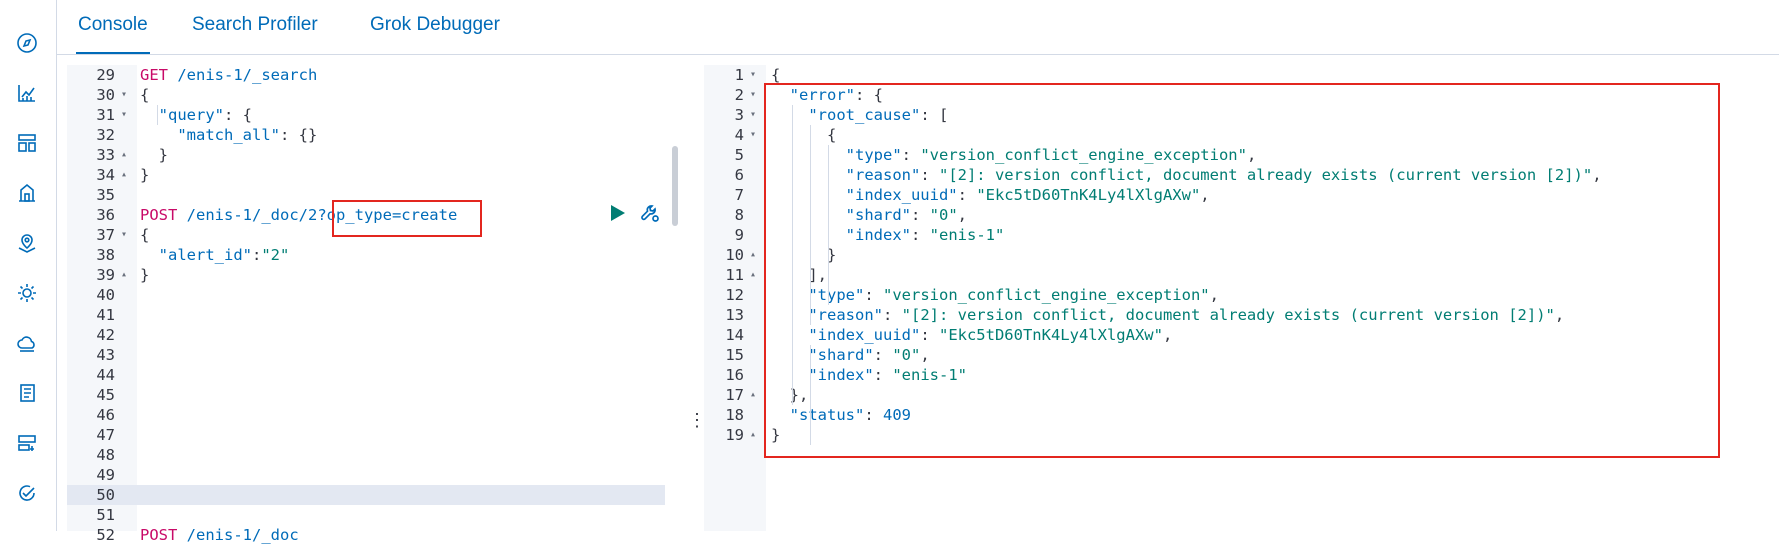  I want to click on line-number: 52, so click(105, 535).